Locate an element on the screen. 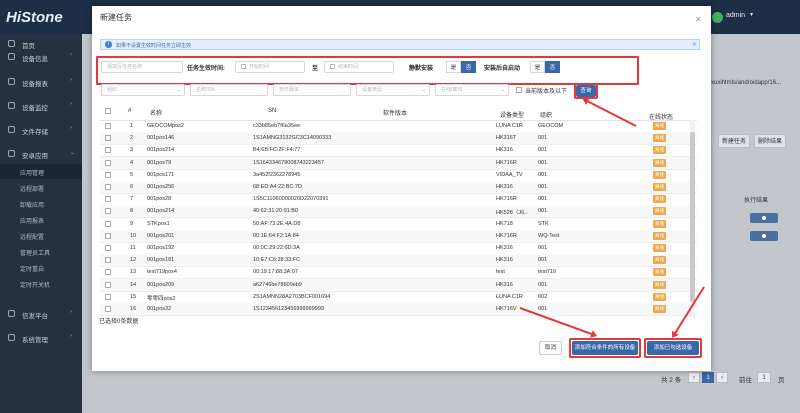 This screenshot has width=800, height=413. info-icon: i is located at coordinates (108, 44).